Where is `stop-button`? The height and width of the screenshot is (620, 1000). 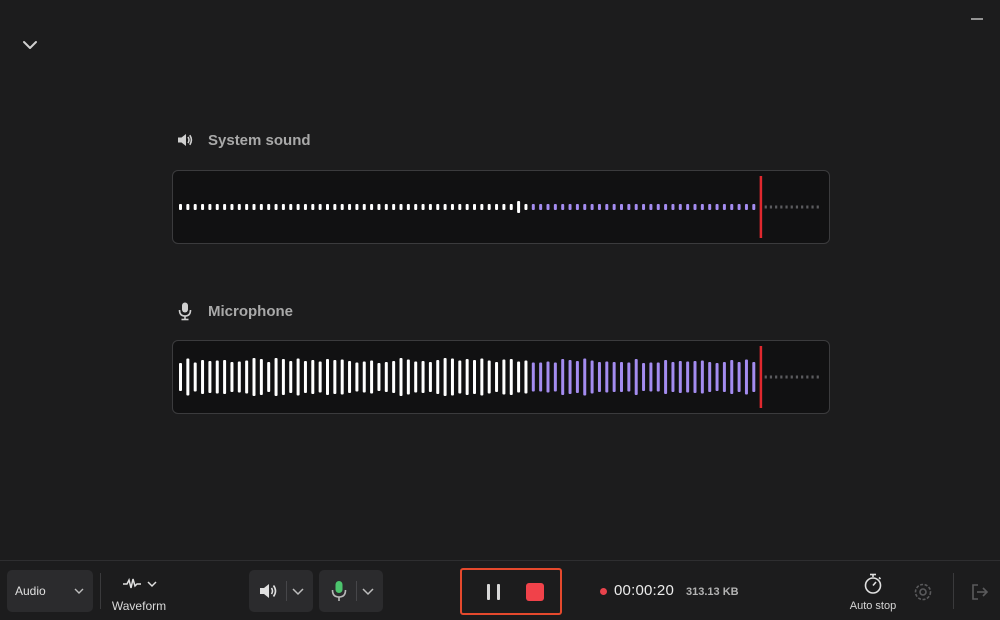
stop-button is located at coordinates (535, 592).